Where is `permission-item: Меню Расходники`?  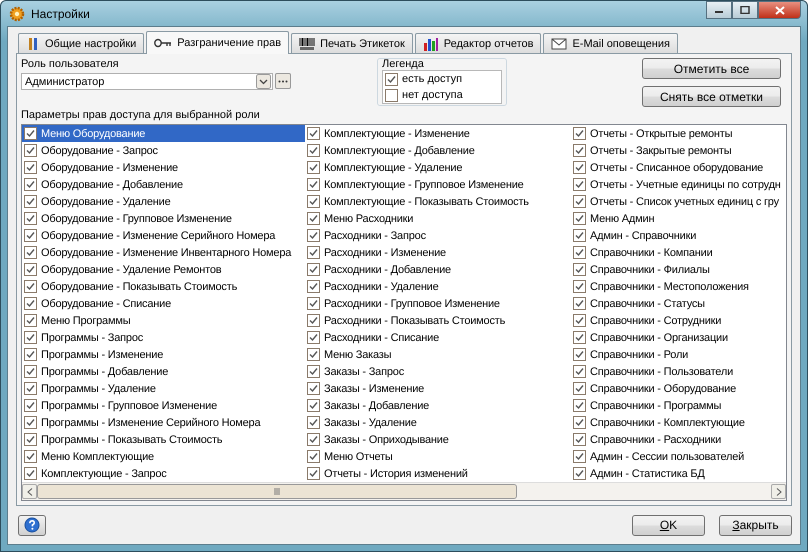 permission-item: Меню Расходники is located at coordinates (438, 218).